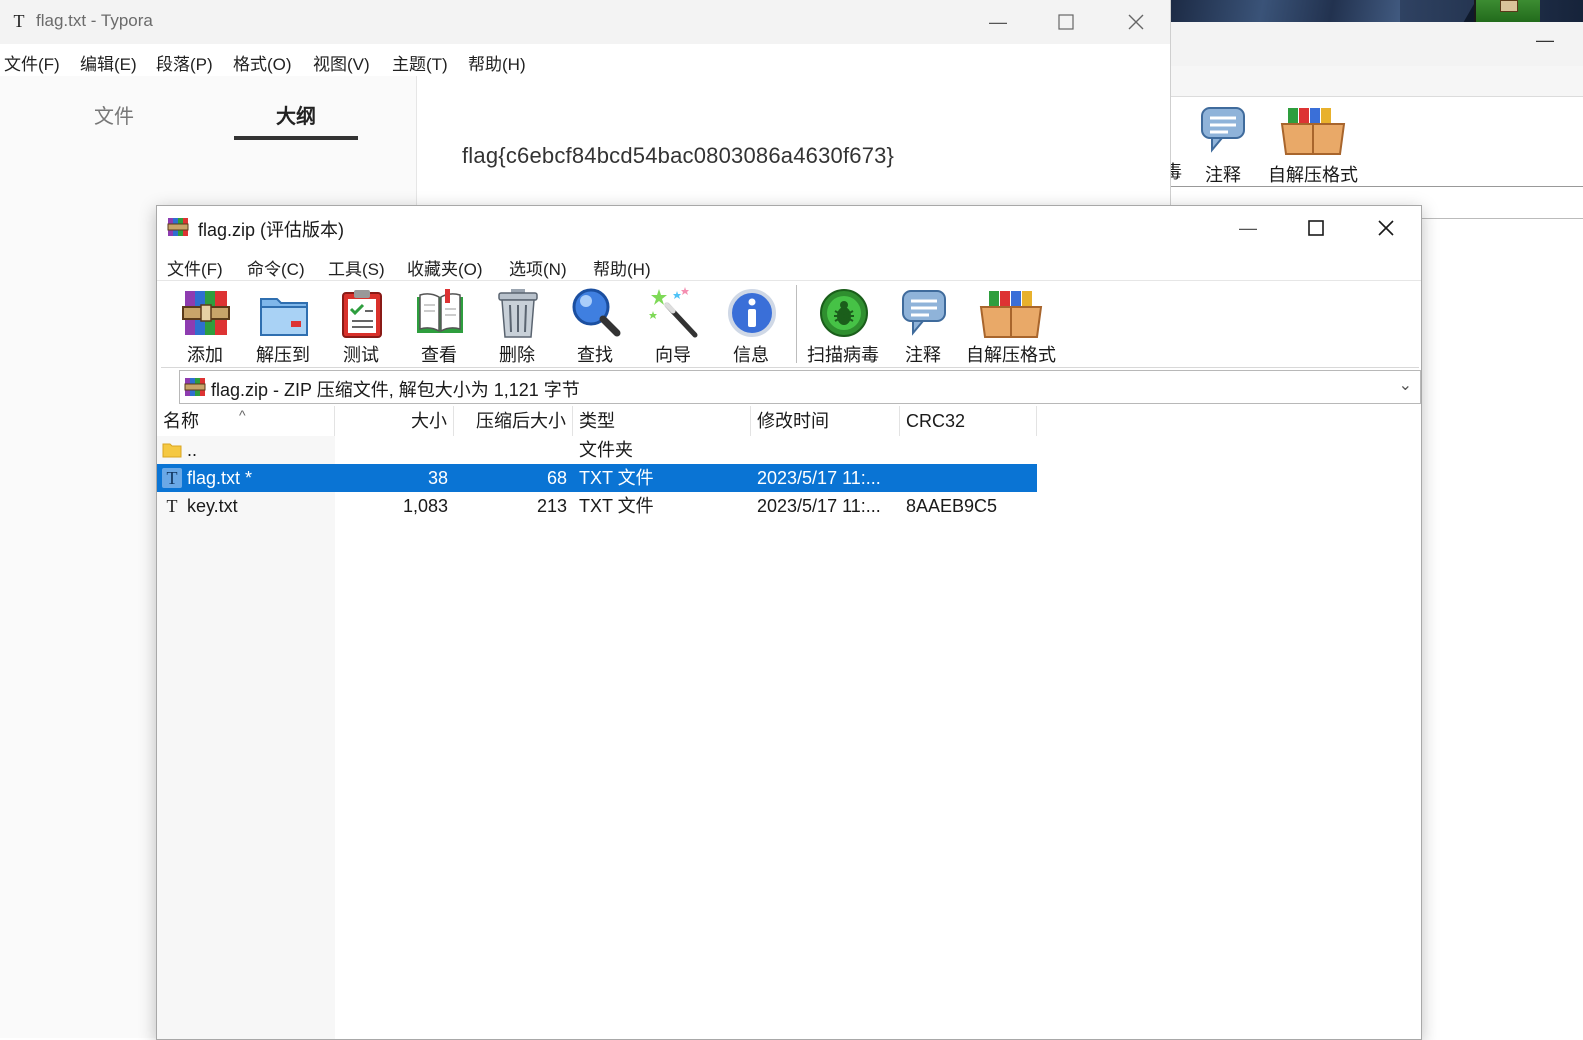  Describe the element at coordinates (296, 138) in the screenshot. I see `active-tab-indicator` at that location.